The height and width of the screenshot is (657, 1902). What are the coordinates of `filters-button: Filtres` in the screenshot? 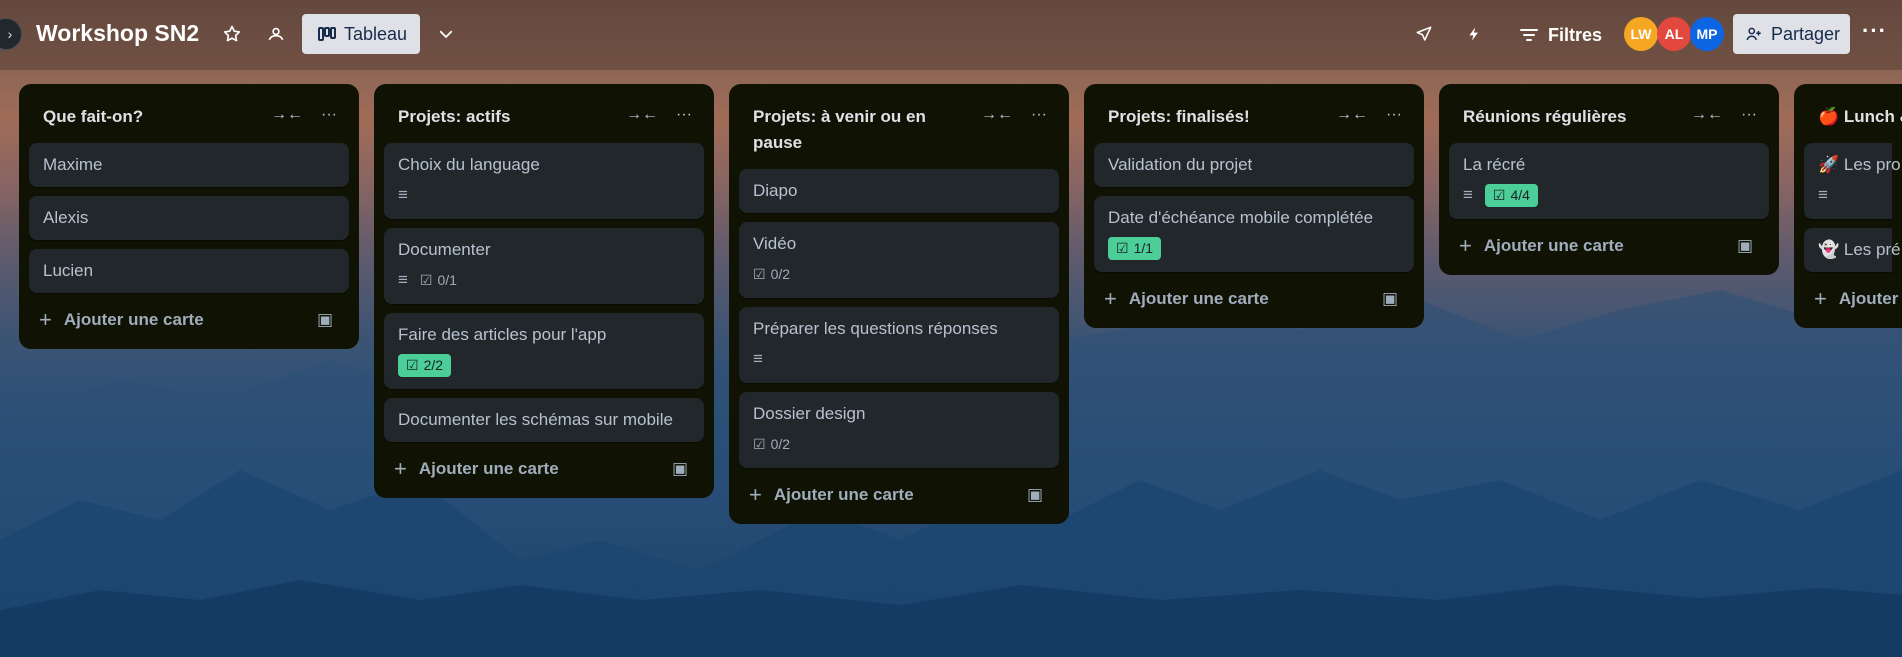 It's located at (1561, 35).